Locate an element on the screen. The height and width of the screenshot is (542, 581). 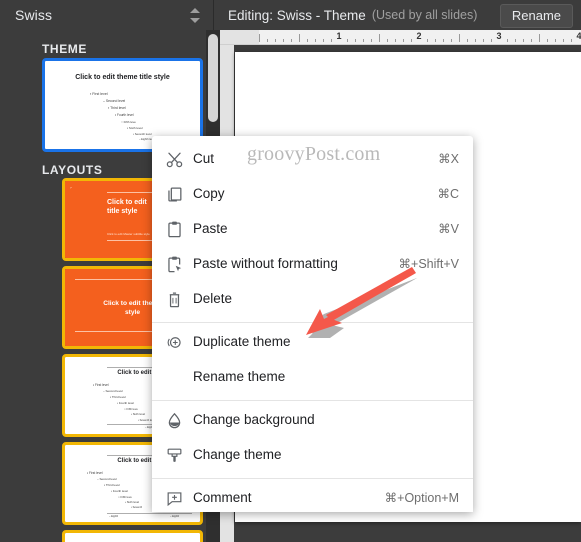
menu-item-paste-without-formatting: Paste without formatting ⌘+Shift+V is located at coordinates (312, 264).